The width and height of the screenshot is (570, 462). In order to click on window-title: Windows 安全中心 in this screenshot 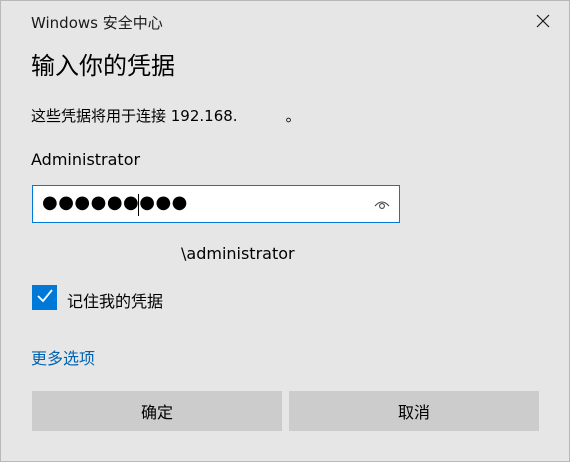, I will do `click(97, 23)`.